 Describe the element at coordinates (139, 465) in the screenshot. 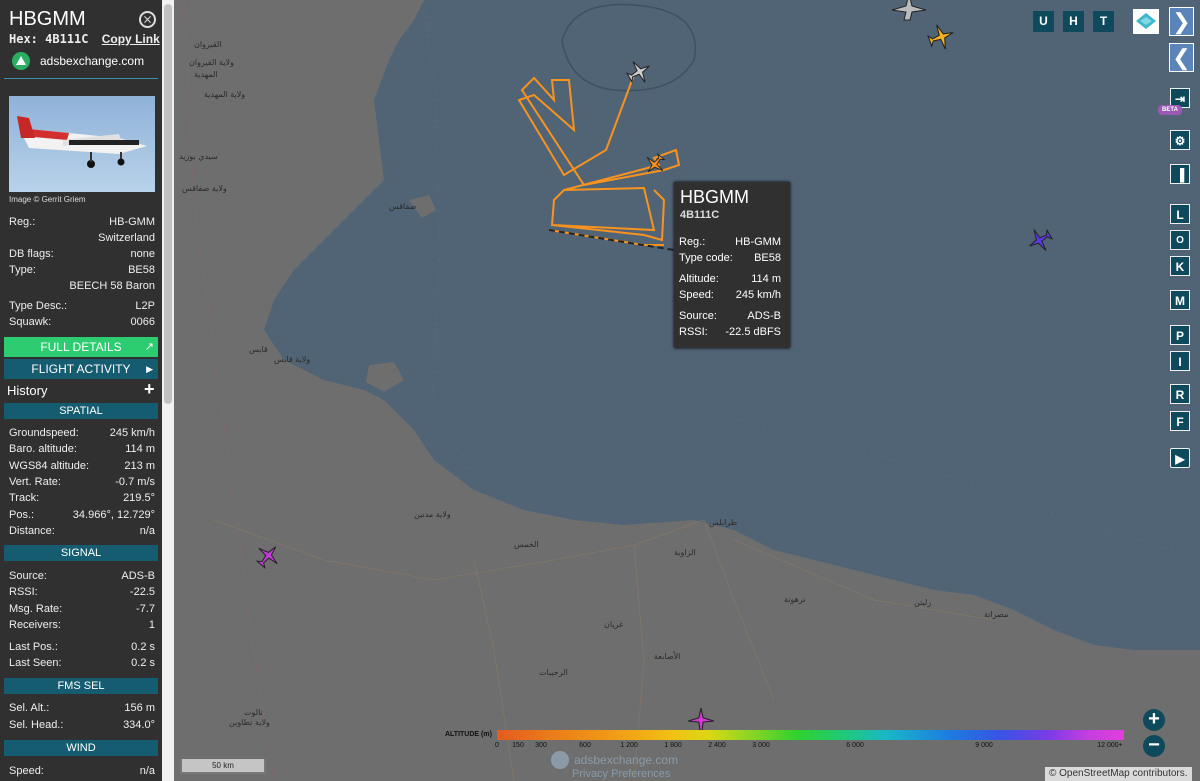

I see `spatial-value: 213 m` at that location.